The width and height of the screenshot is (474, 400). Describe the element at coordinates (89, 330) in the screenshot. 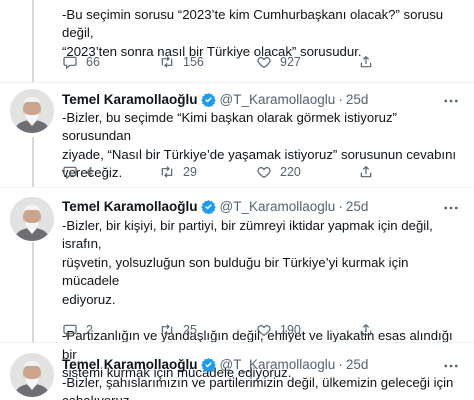

I see `reply-count: 2` at that location.